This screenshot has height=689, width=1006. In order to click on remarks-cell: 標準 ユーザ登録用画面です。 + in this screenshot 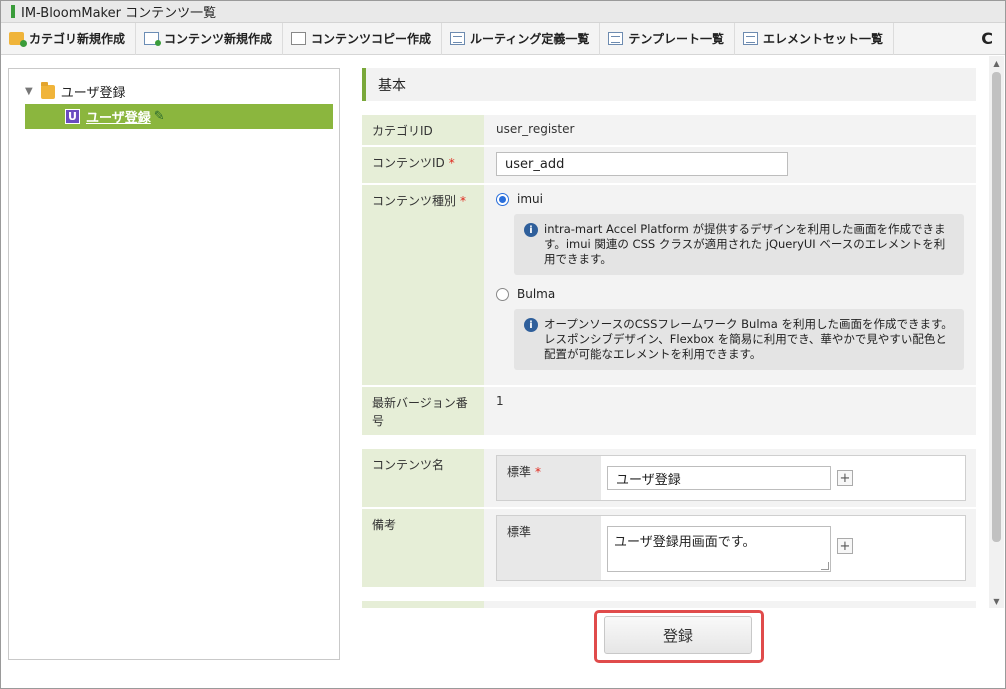, I will do `click(730, 548)`.